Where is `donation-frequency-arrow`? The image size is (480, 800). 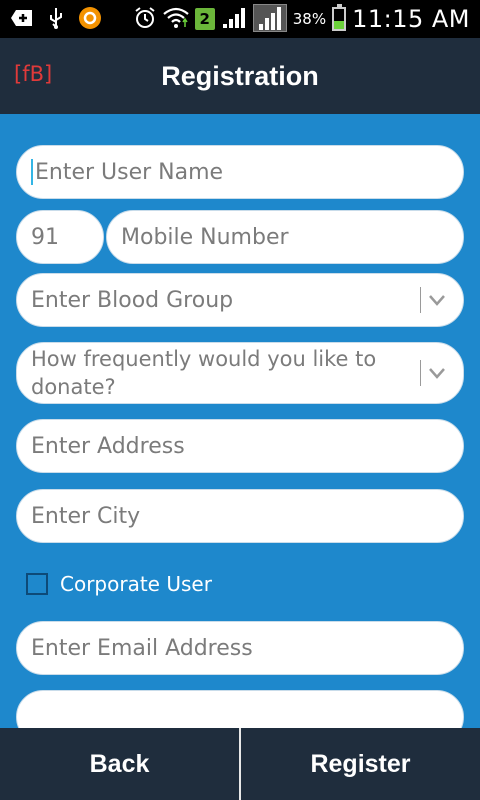
donation-frequency-arrow is located at coordinates (432, 373).